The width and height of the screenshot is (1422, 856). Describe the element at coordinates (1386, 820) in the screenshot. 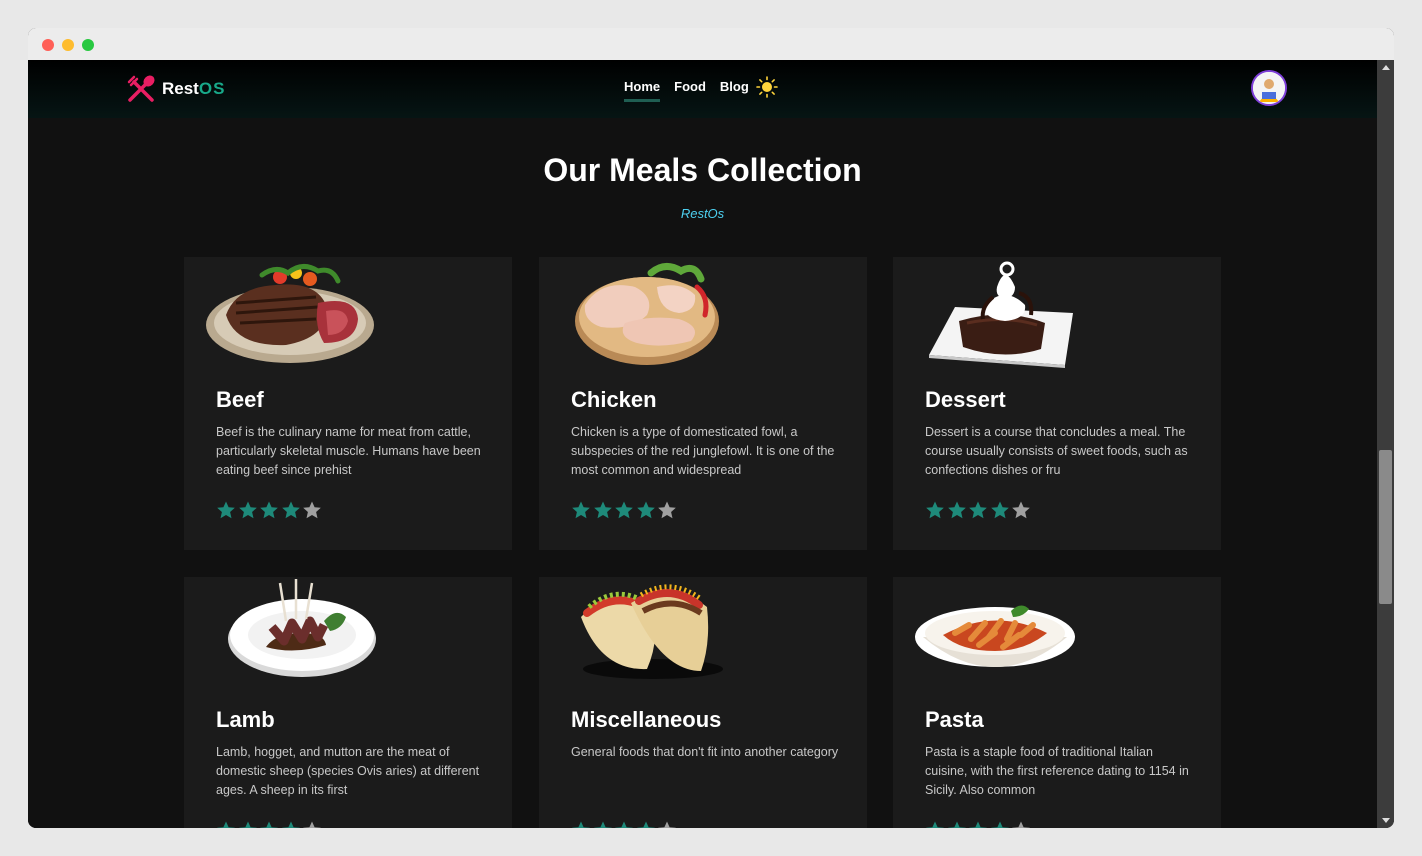

I see `scroll-down-arrow-icon` at that location.